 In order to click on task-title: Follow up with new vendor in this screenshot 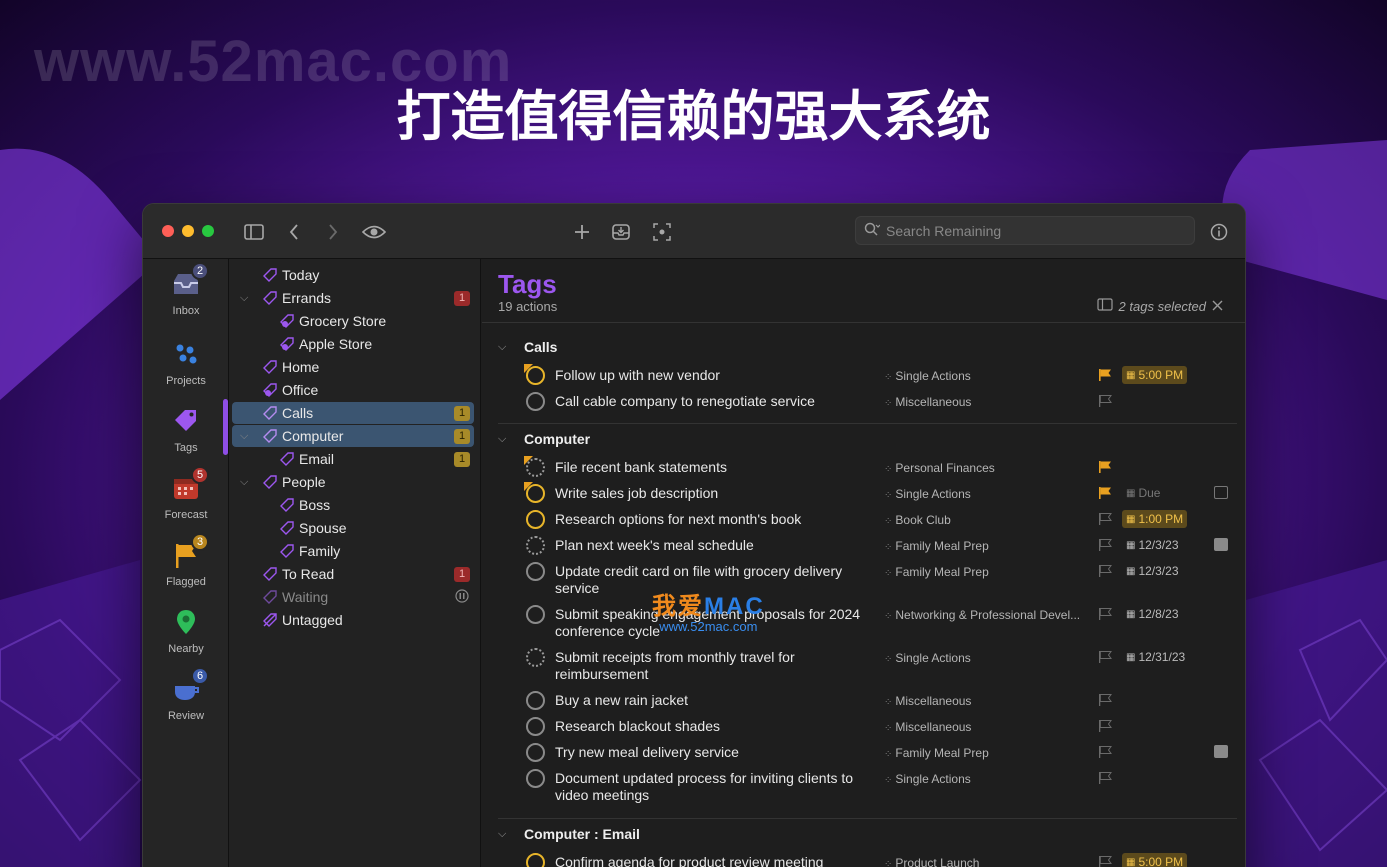, I will do `click(710, 375)`.